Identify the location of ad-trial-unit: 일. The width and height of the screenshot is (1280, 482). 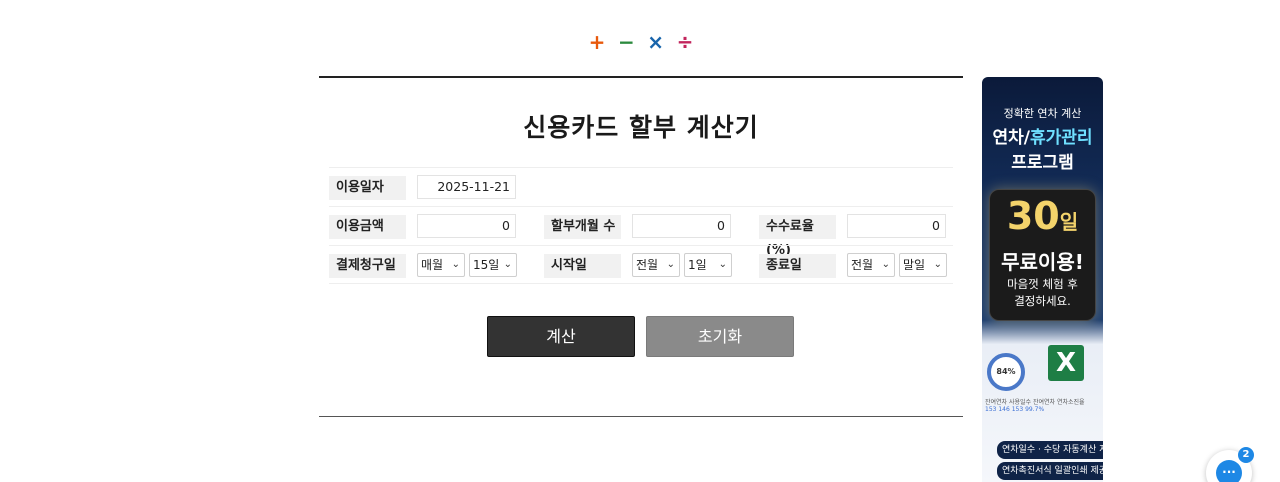
(1069, 222).